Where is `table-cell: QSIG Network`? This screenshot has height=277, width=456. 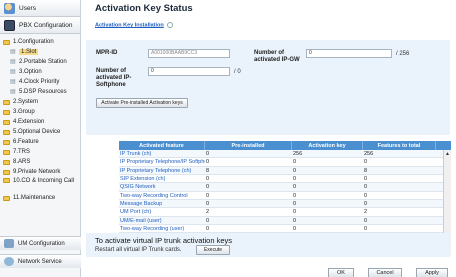 table-cell: QSIG Network is located at coordinates (138, 187).